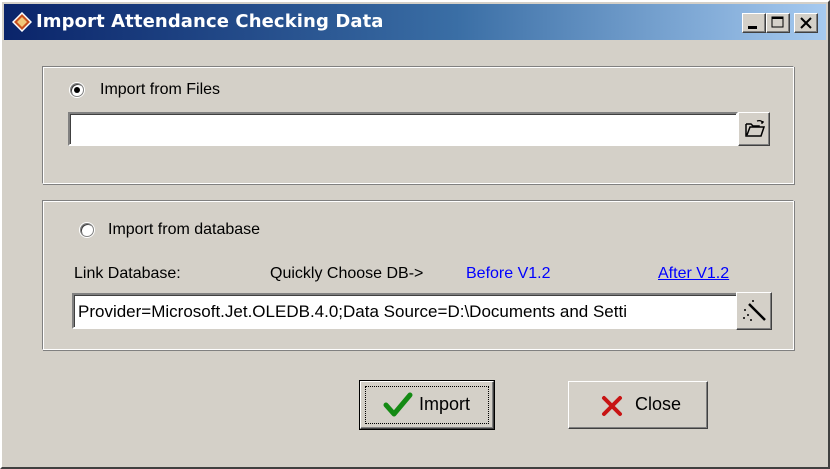  What do you see at coordinates (612, 406) in the screenshot?
I see `red-x-icon` at bounding box center [612, 406].